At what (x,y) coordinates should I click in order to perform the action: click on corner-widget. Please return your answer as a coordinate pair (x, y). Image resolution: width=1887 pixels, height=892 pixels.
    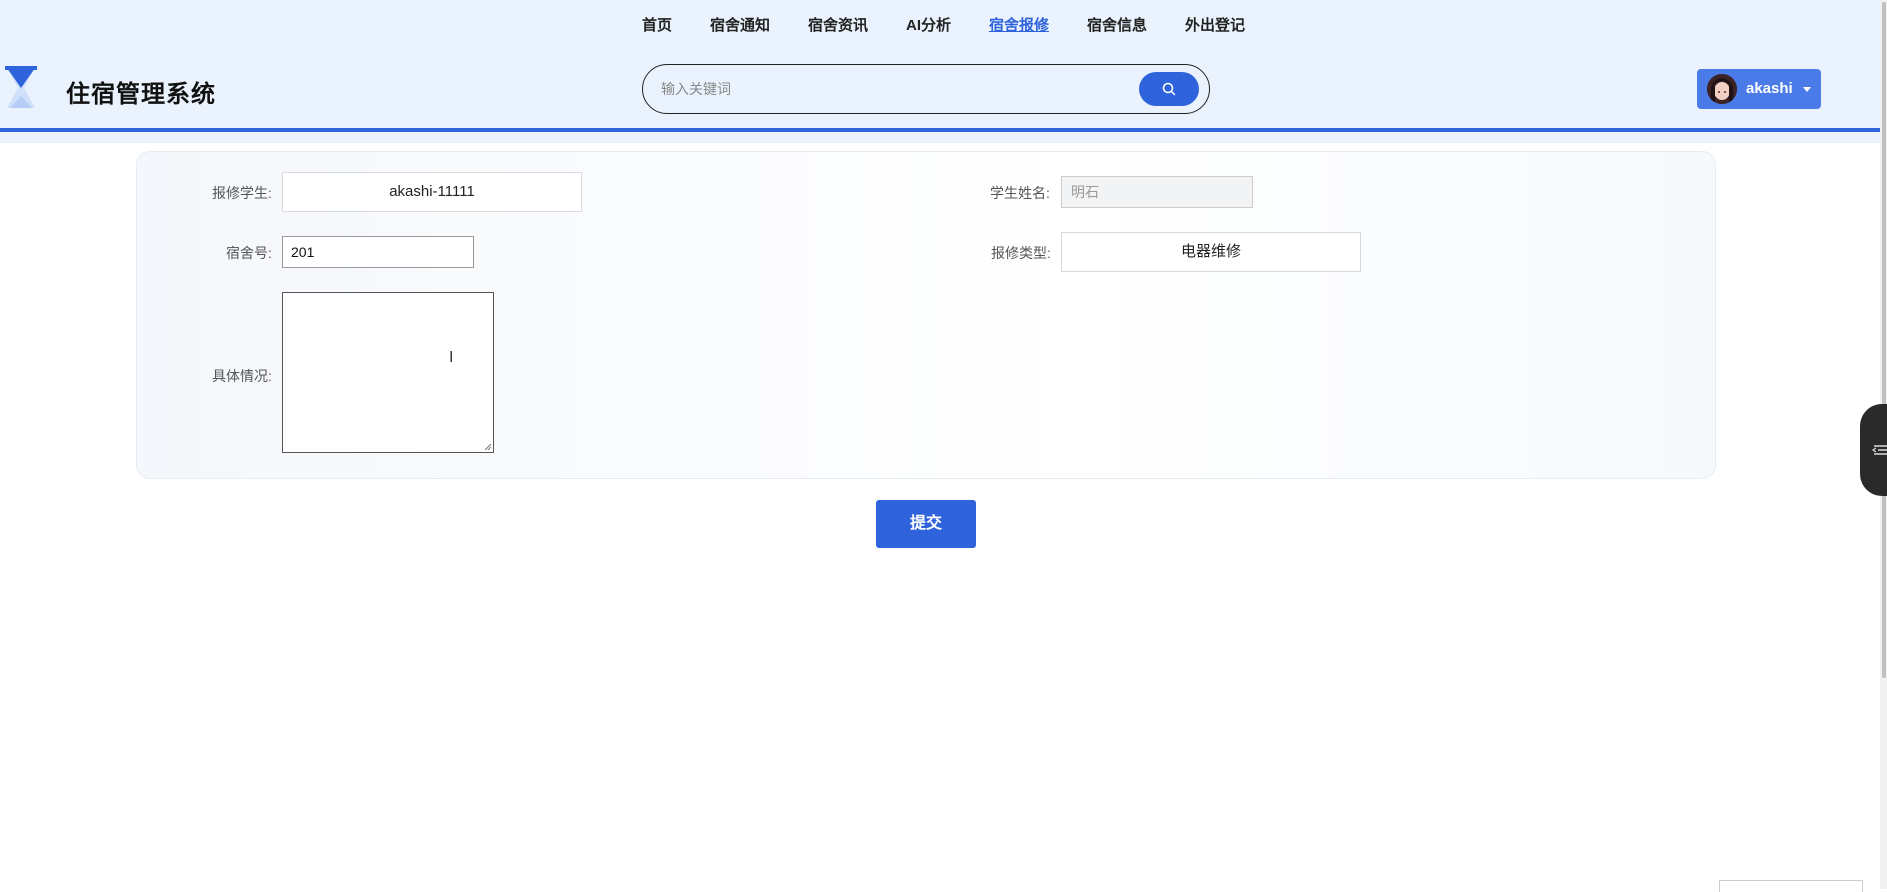
    Looking at the image, I should click on (1791, 886).